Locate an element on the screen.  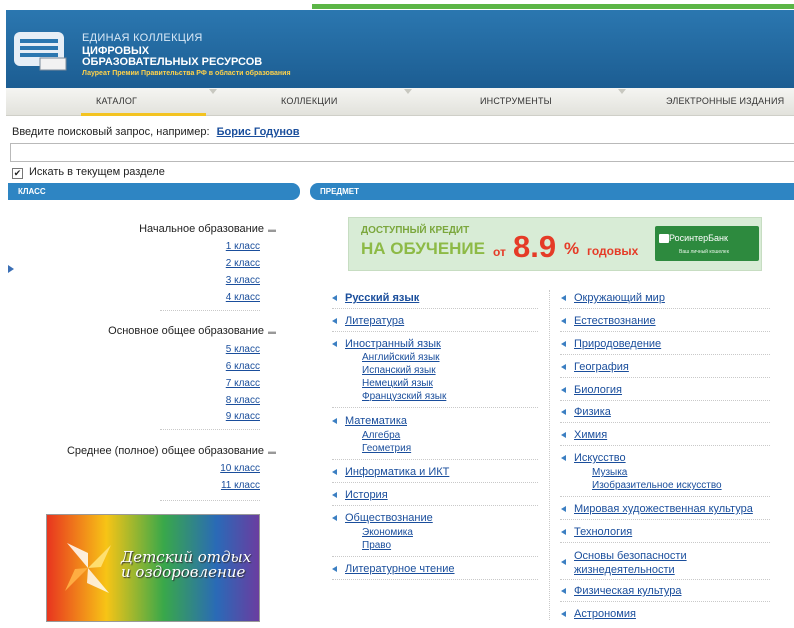
green-accent-line is located at coordinates (553, 6).